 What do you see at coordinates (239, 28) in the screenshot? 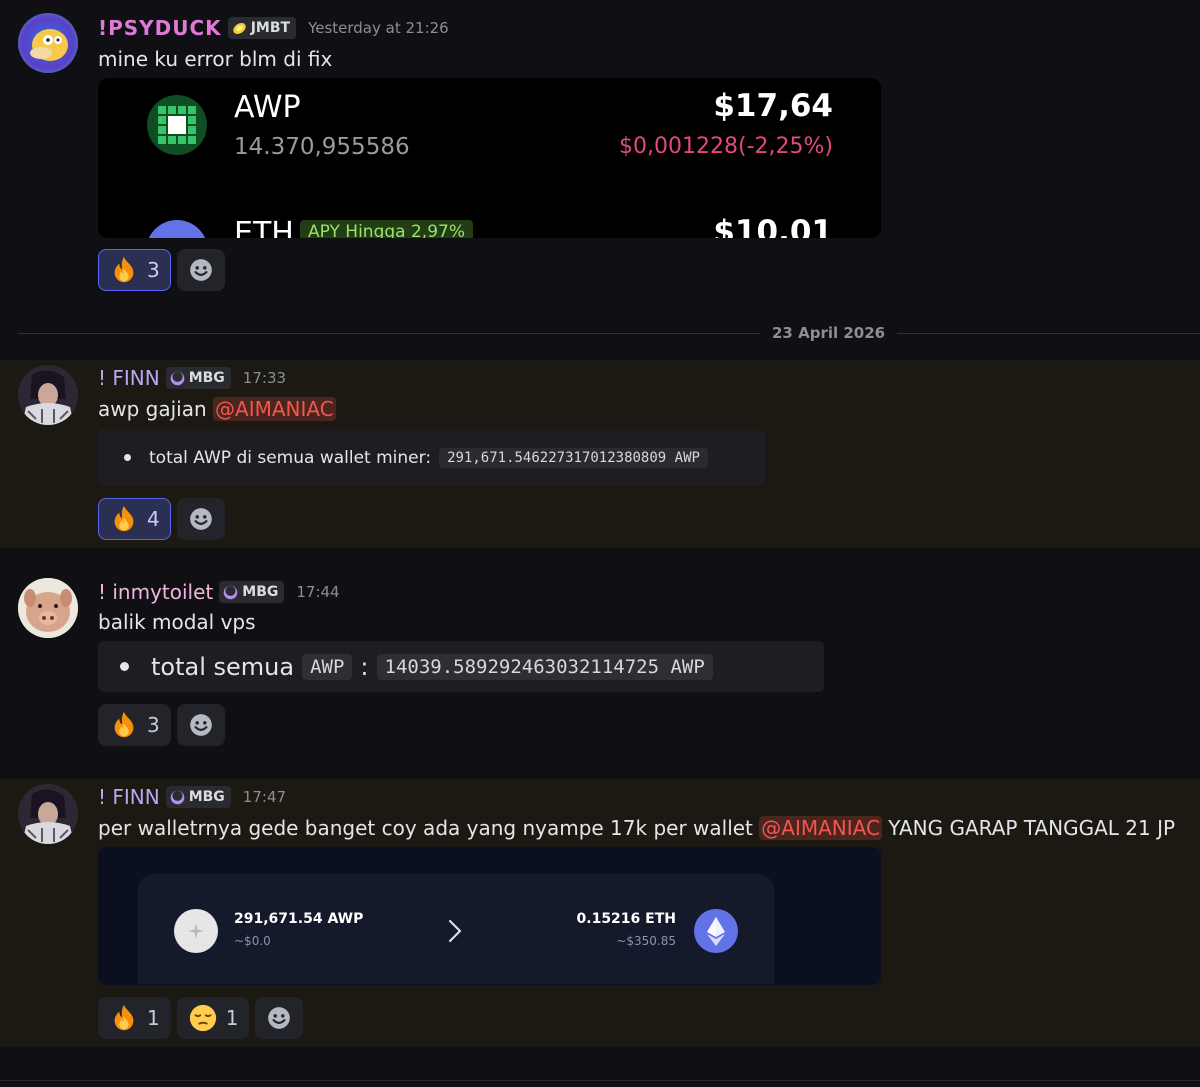
I see `lemon-icon` at bounding box center [239, 28].